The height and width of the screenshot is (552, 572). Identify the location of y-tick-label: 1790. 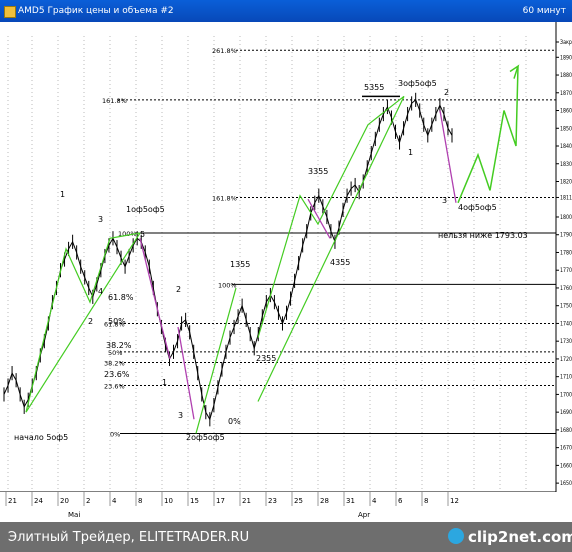
(566, 235).